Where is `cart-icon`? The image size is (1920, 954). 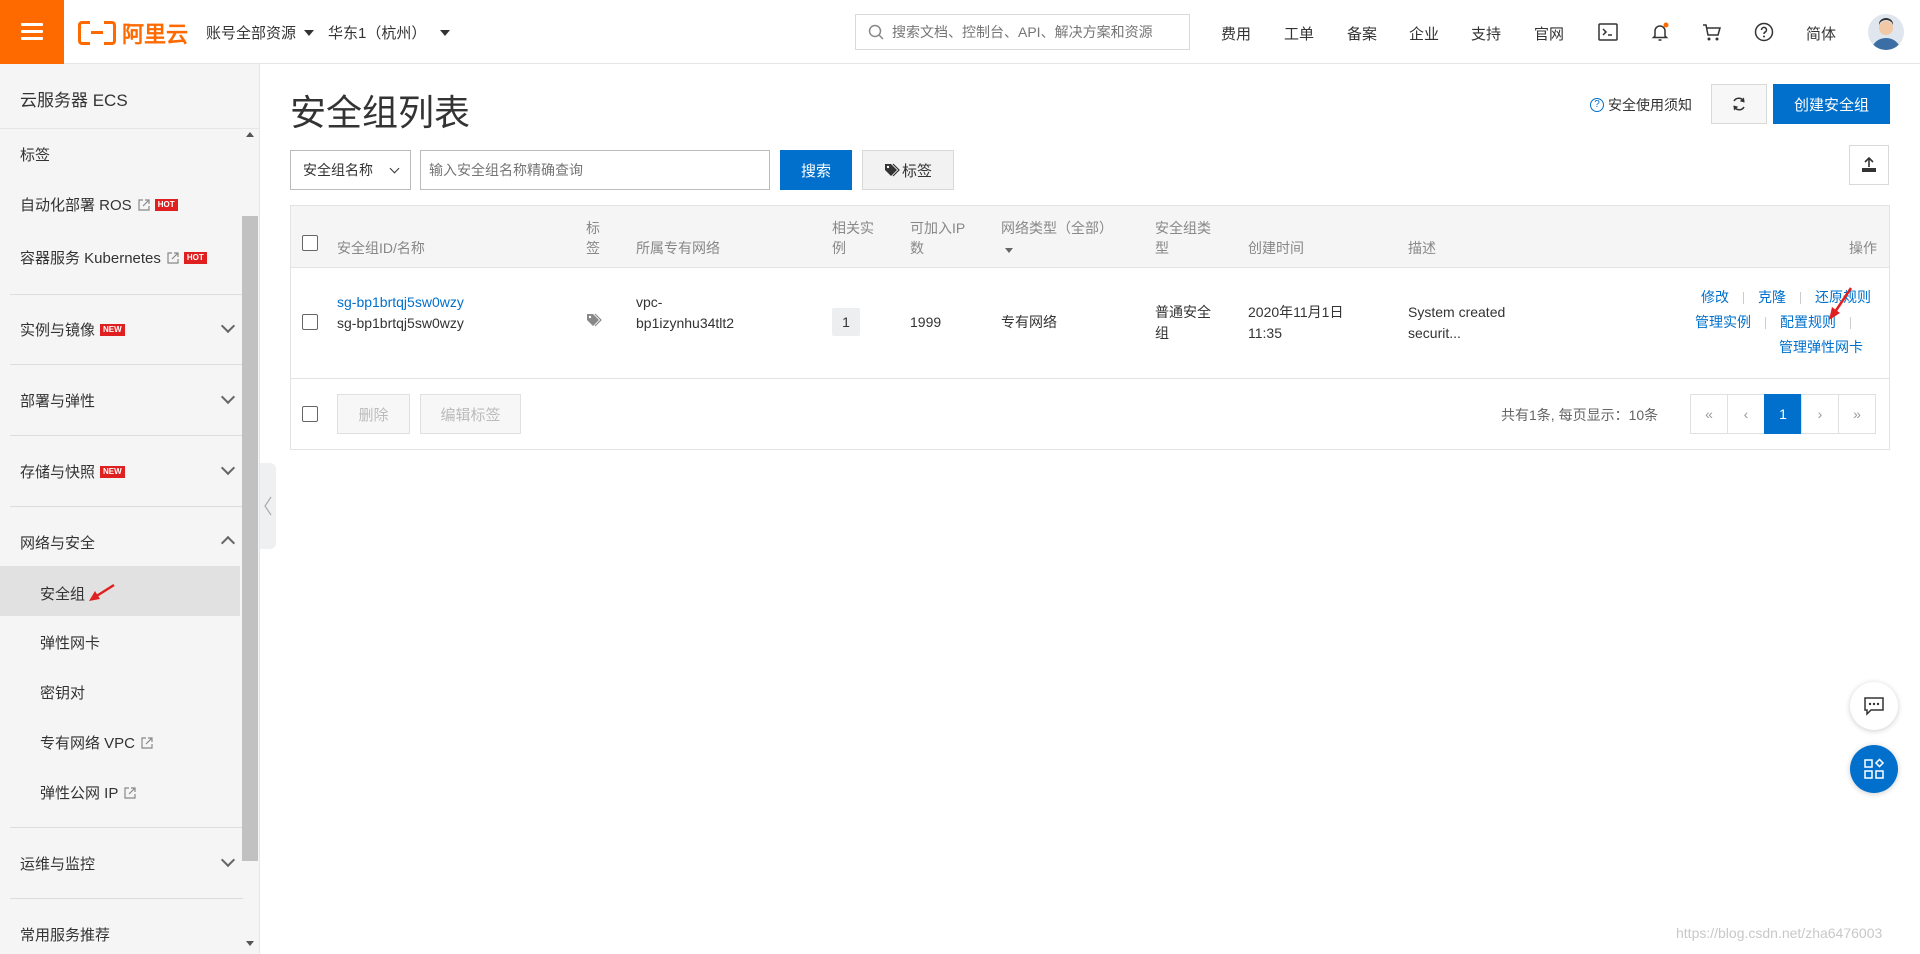 cart-icon is located at coordinates (1712, 32).